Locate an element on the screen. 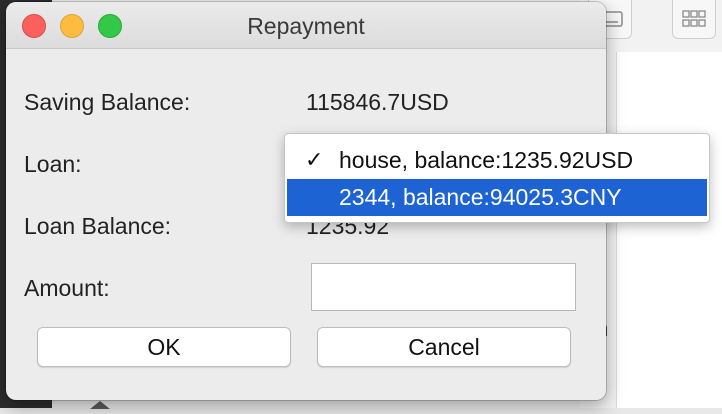 Image resolution: width=722 pixels, height=414 pixels. background-toolbar-button-grid is located at coordinates (694, 19).